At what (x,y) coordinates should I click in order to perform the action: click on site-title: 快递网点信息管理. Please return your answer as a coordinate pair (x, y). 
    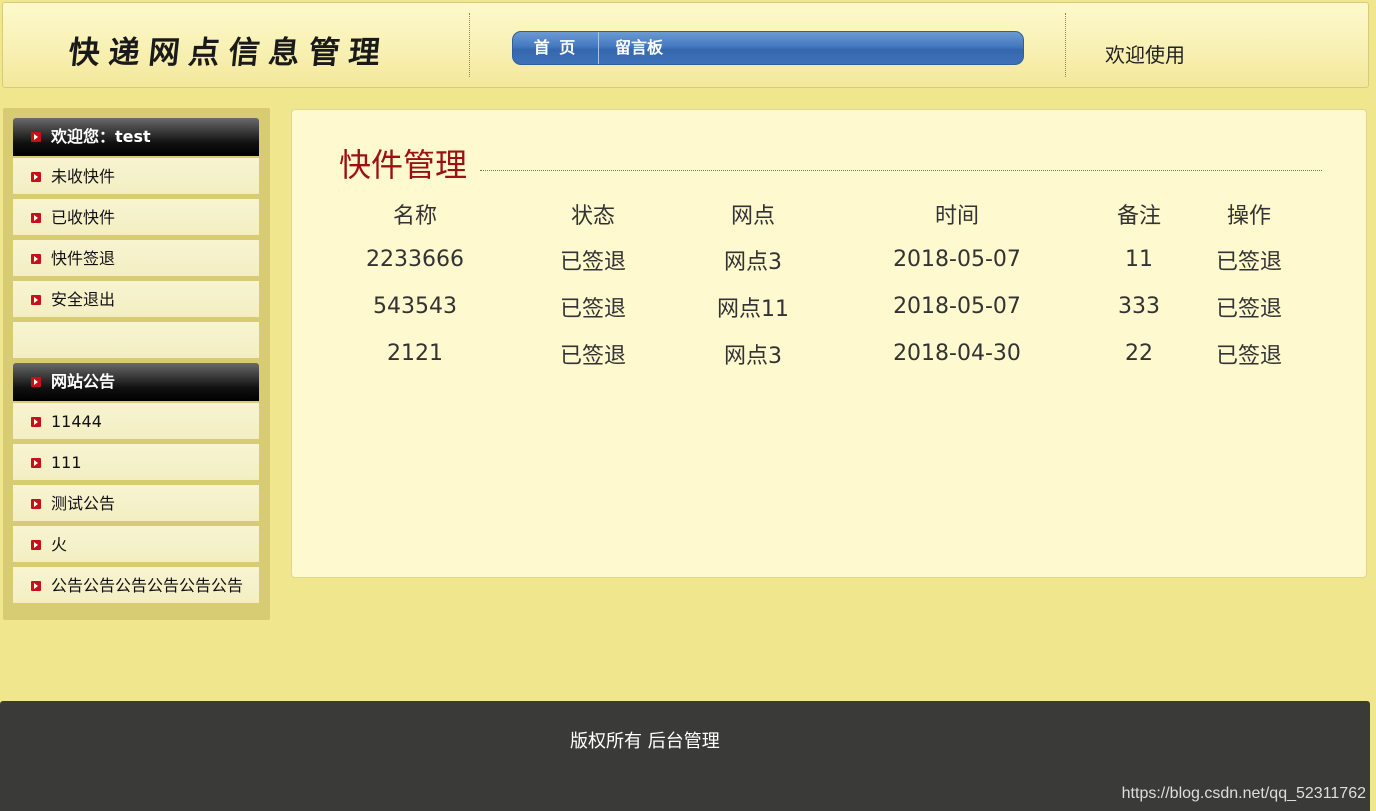
    Looking at the image, I should click on (228, 53).